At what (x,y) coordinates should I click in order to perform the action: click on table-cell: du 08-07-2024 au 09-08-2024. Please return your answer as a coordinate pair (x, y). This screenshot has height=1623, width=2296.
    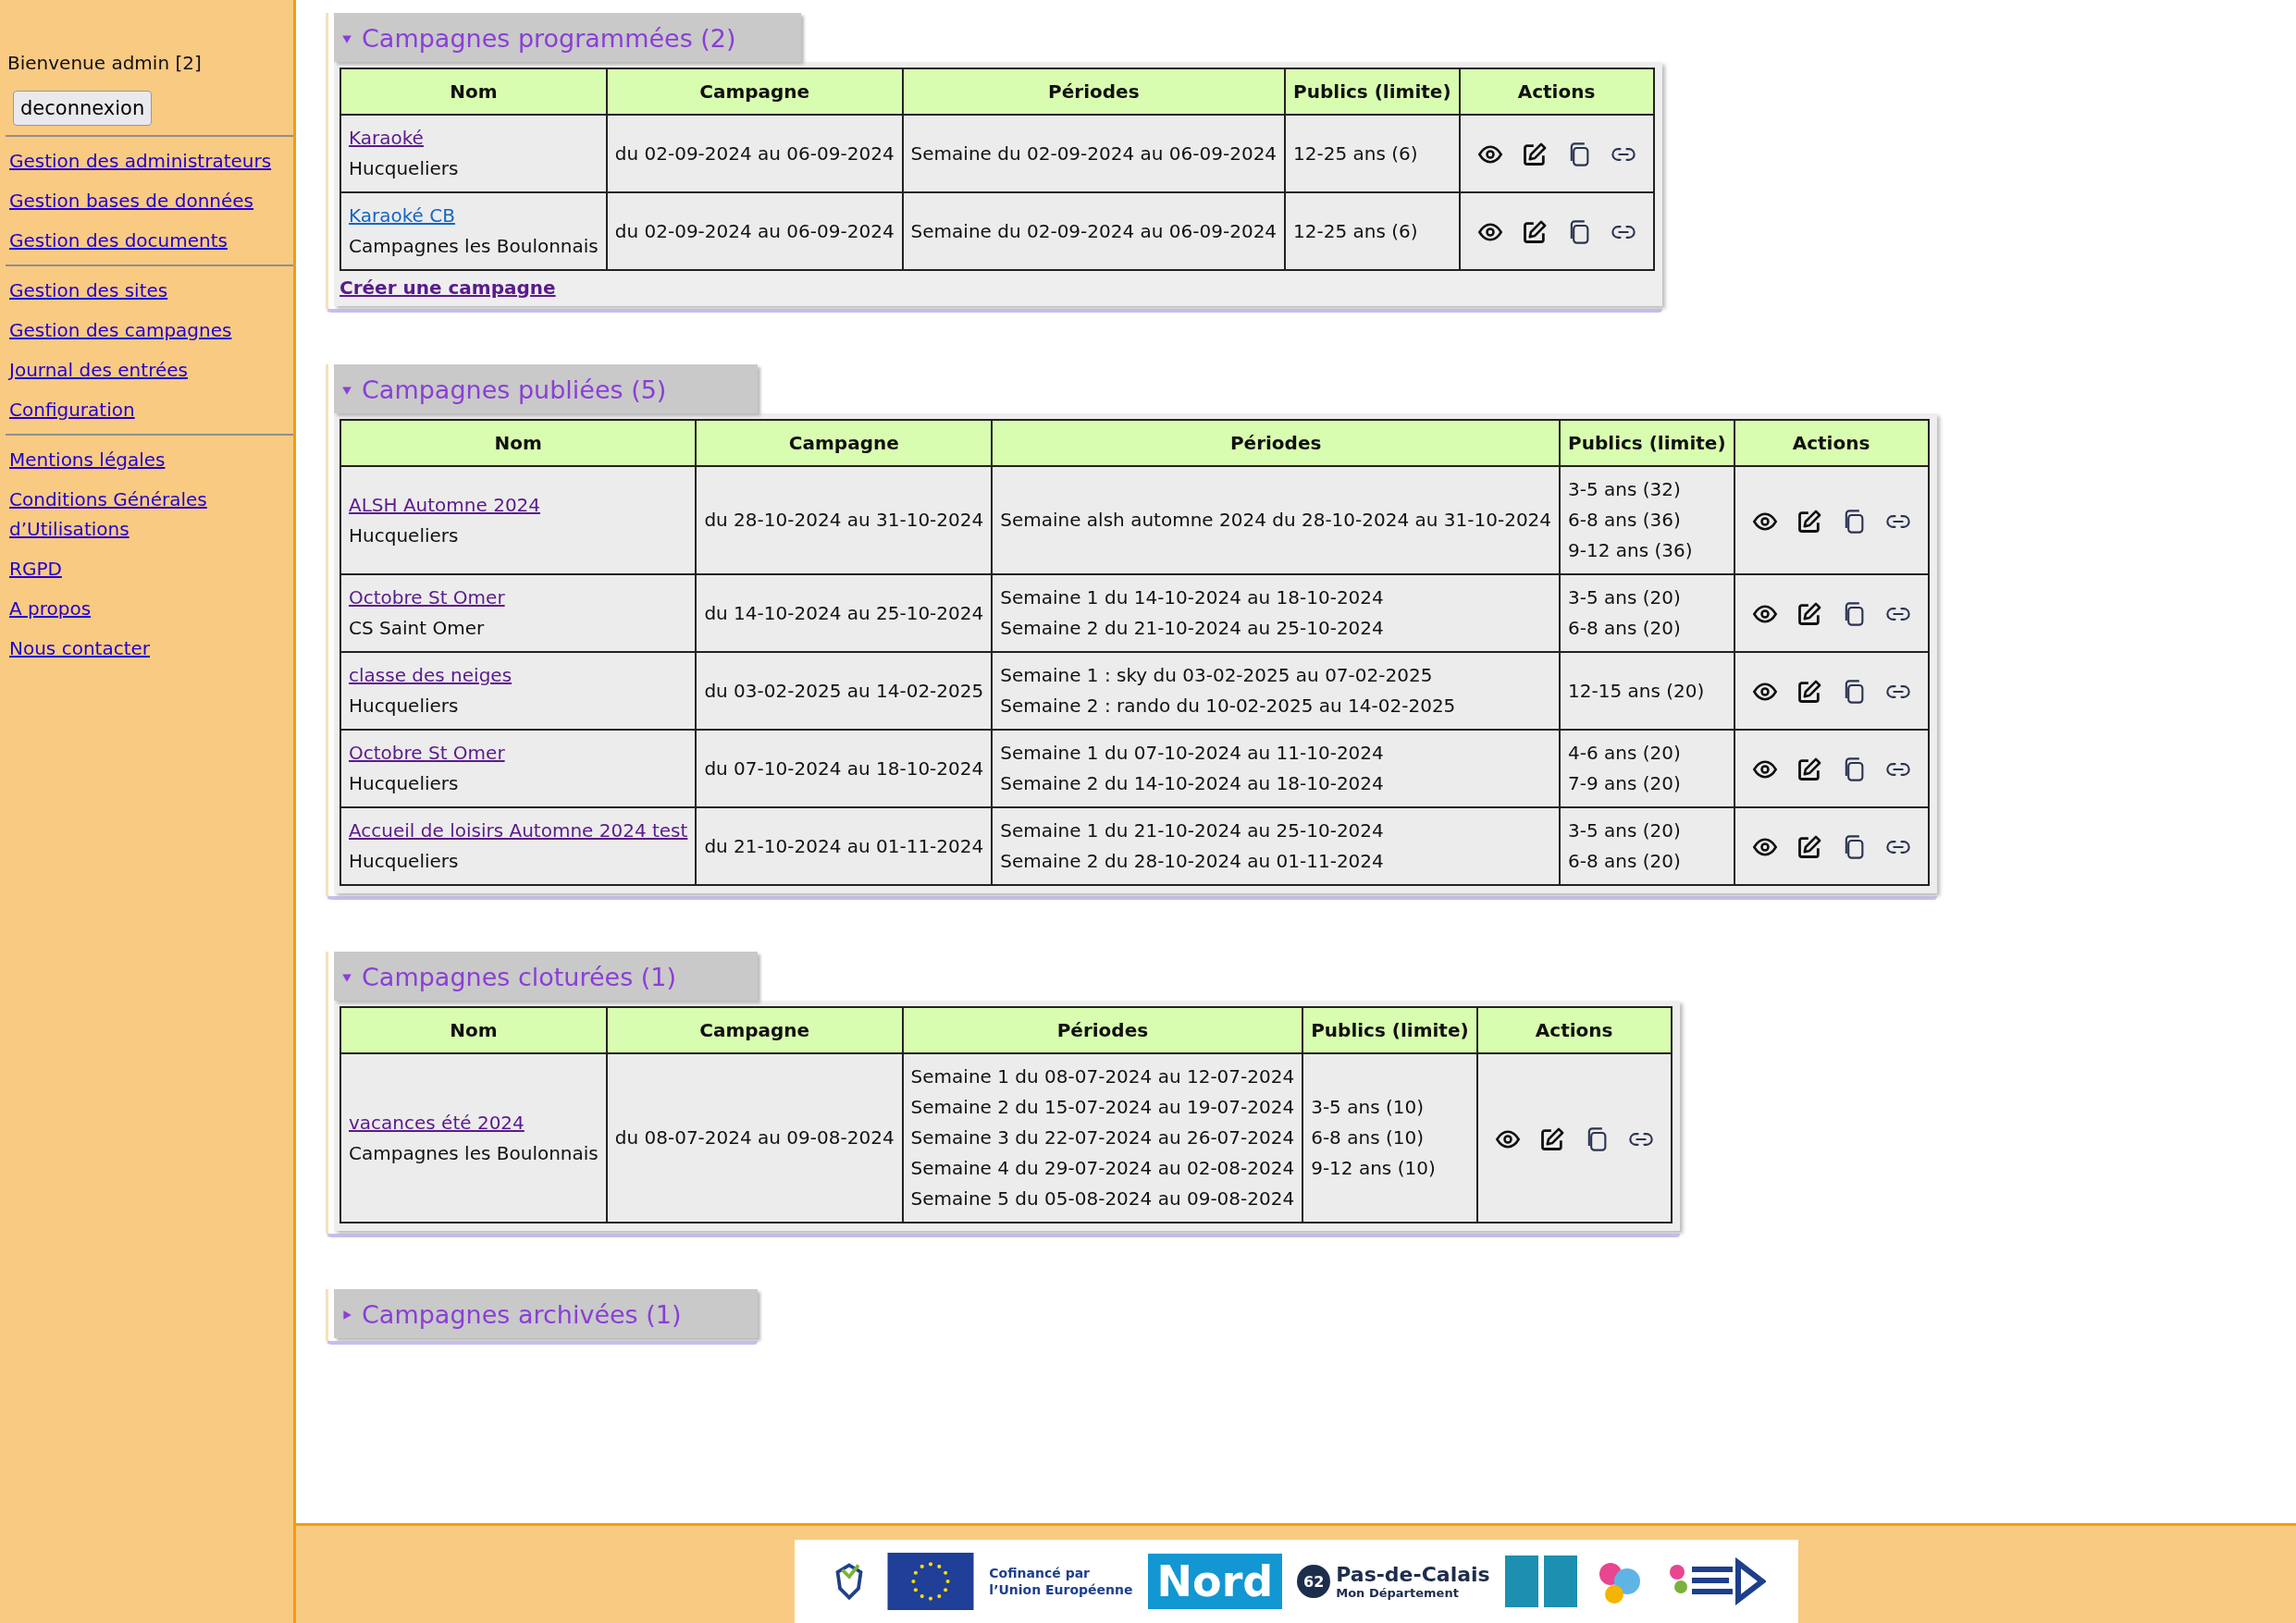
    Looking at the image, I should click on (754, 1138).